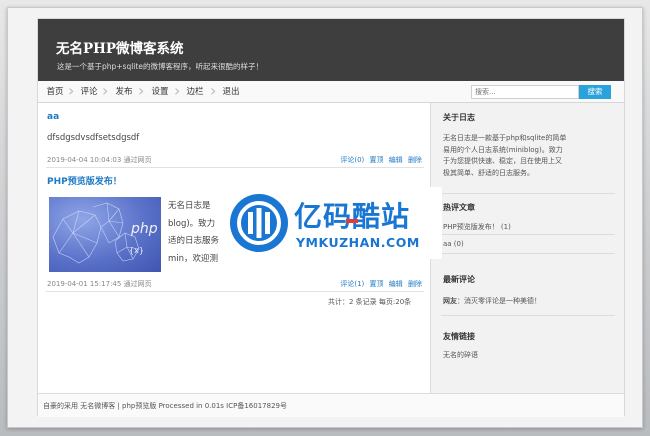 The height and width of the screenshot is (436, 650). I want to click on nav-item-home: 首页, so click(55, 92).